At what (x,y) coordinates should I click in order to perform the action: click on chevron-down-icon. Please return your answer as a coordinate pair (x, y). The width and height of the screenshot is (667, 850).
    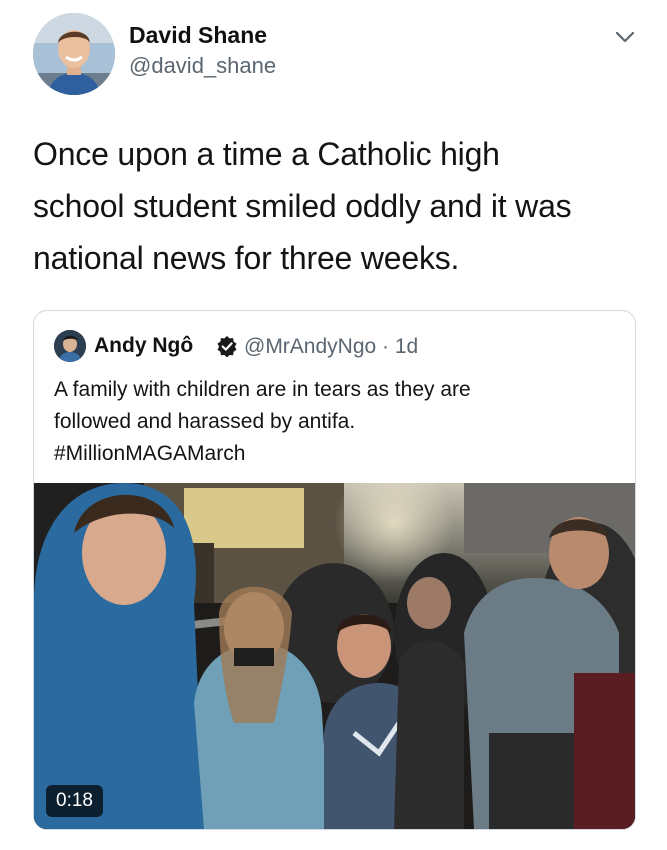
    Looking at the image, I should click on (625, 37).